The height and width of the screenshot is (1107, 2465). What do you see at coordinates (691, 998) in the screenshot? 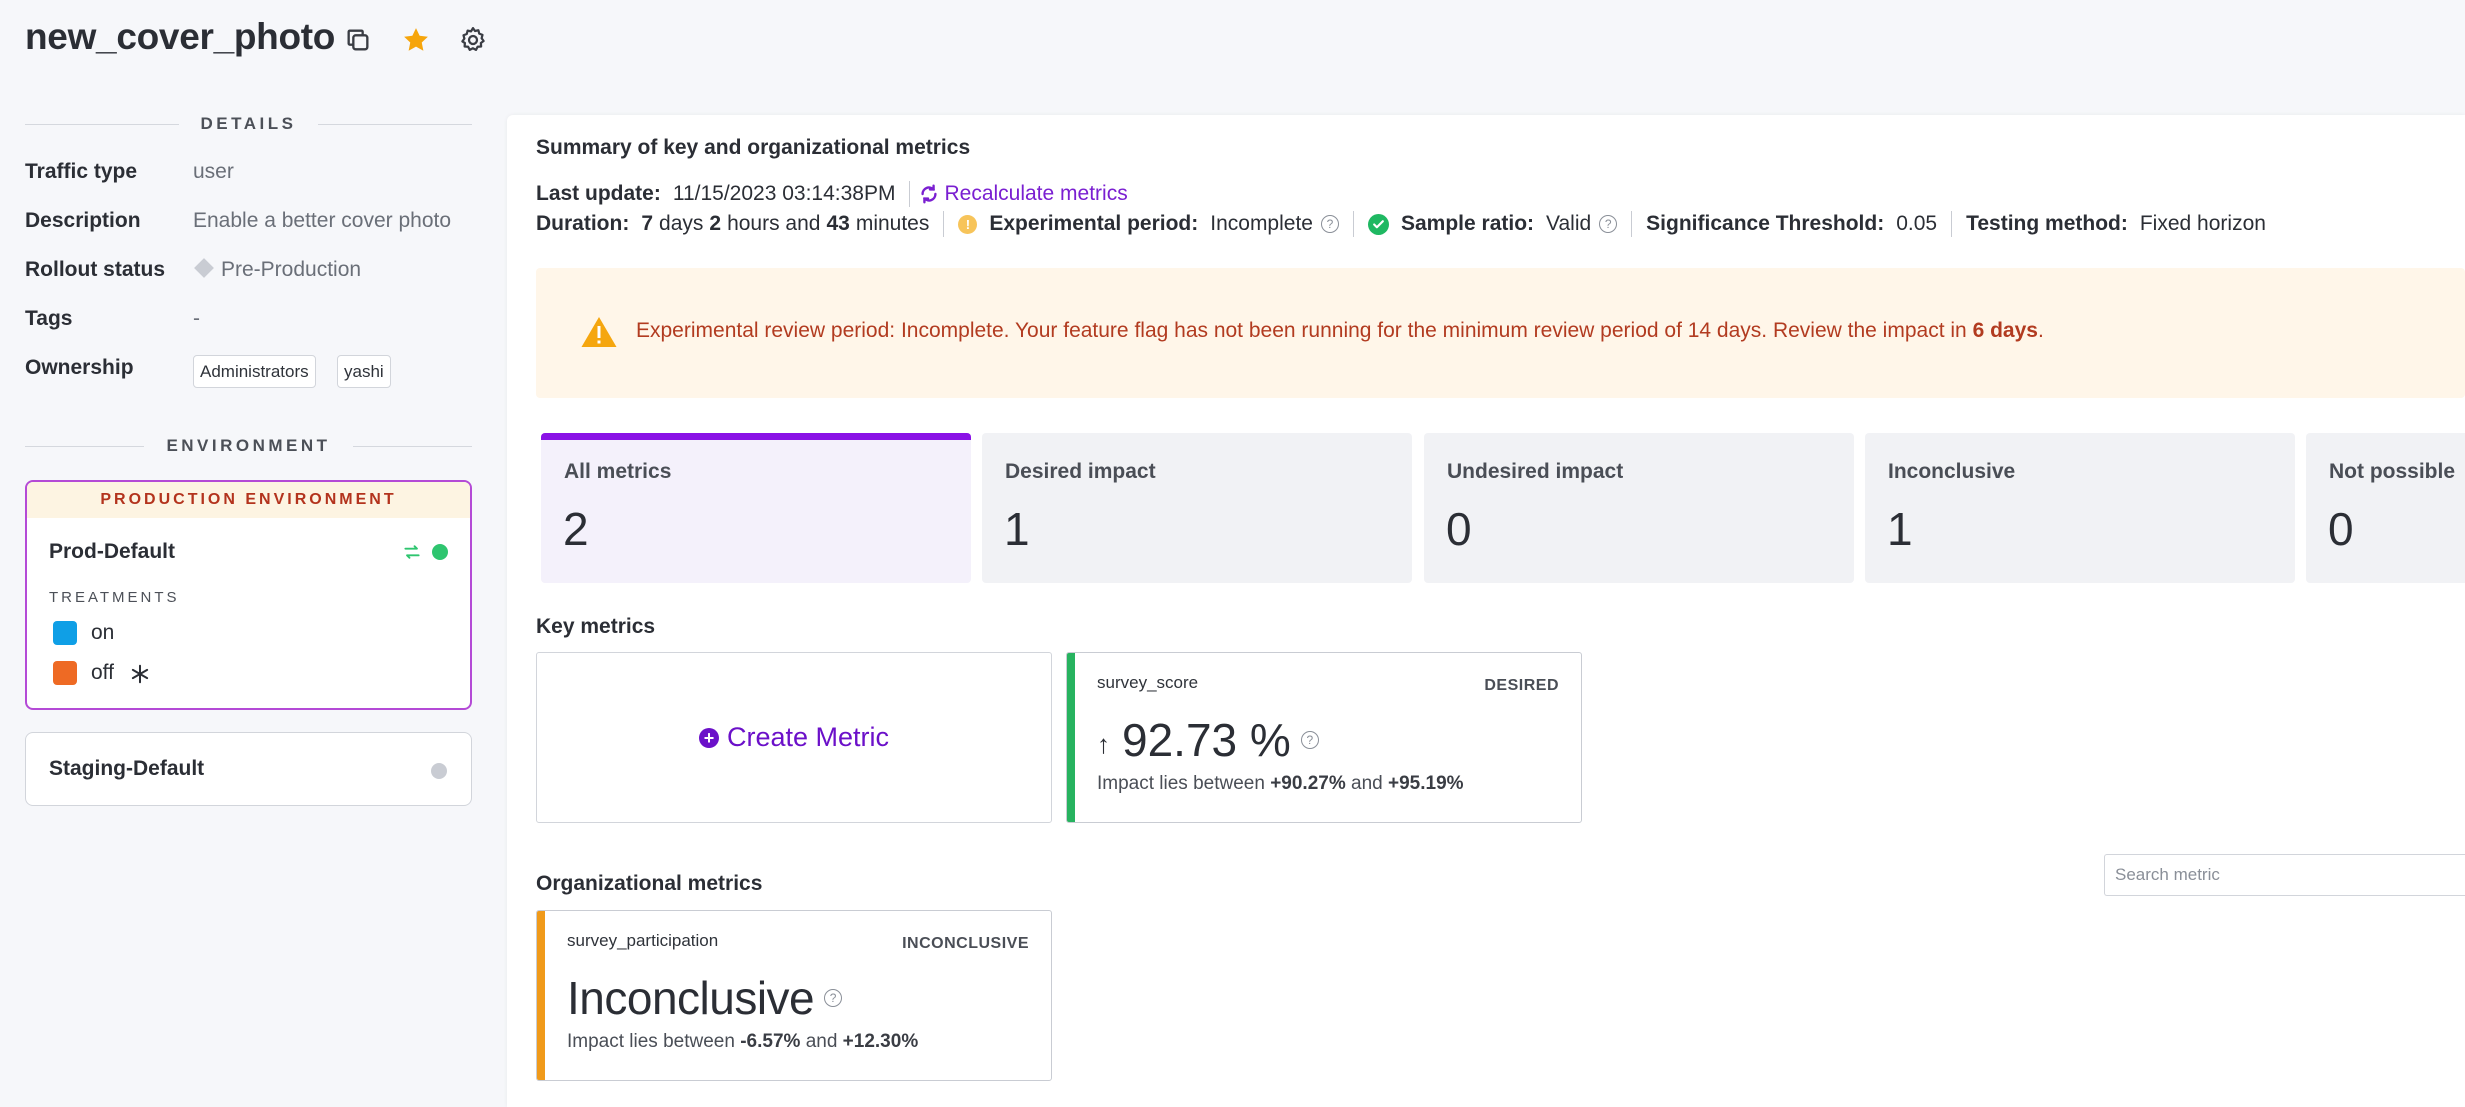
I see `metric-value: Inconclusive` at bounding box center [691, 998].